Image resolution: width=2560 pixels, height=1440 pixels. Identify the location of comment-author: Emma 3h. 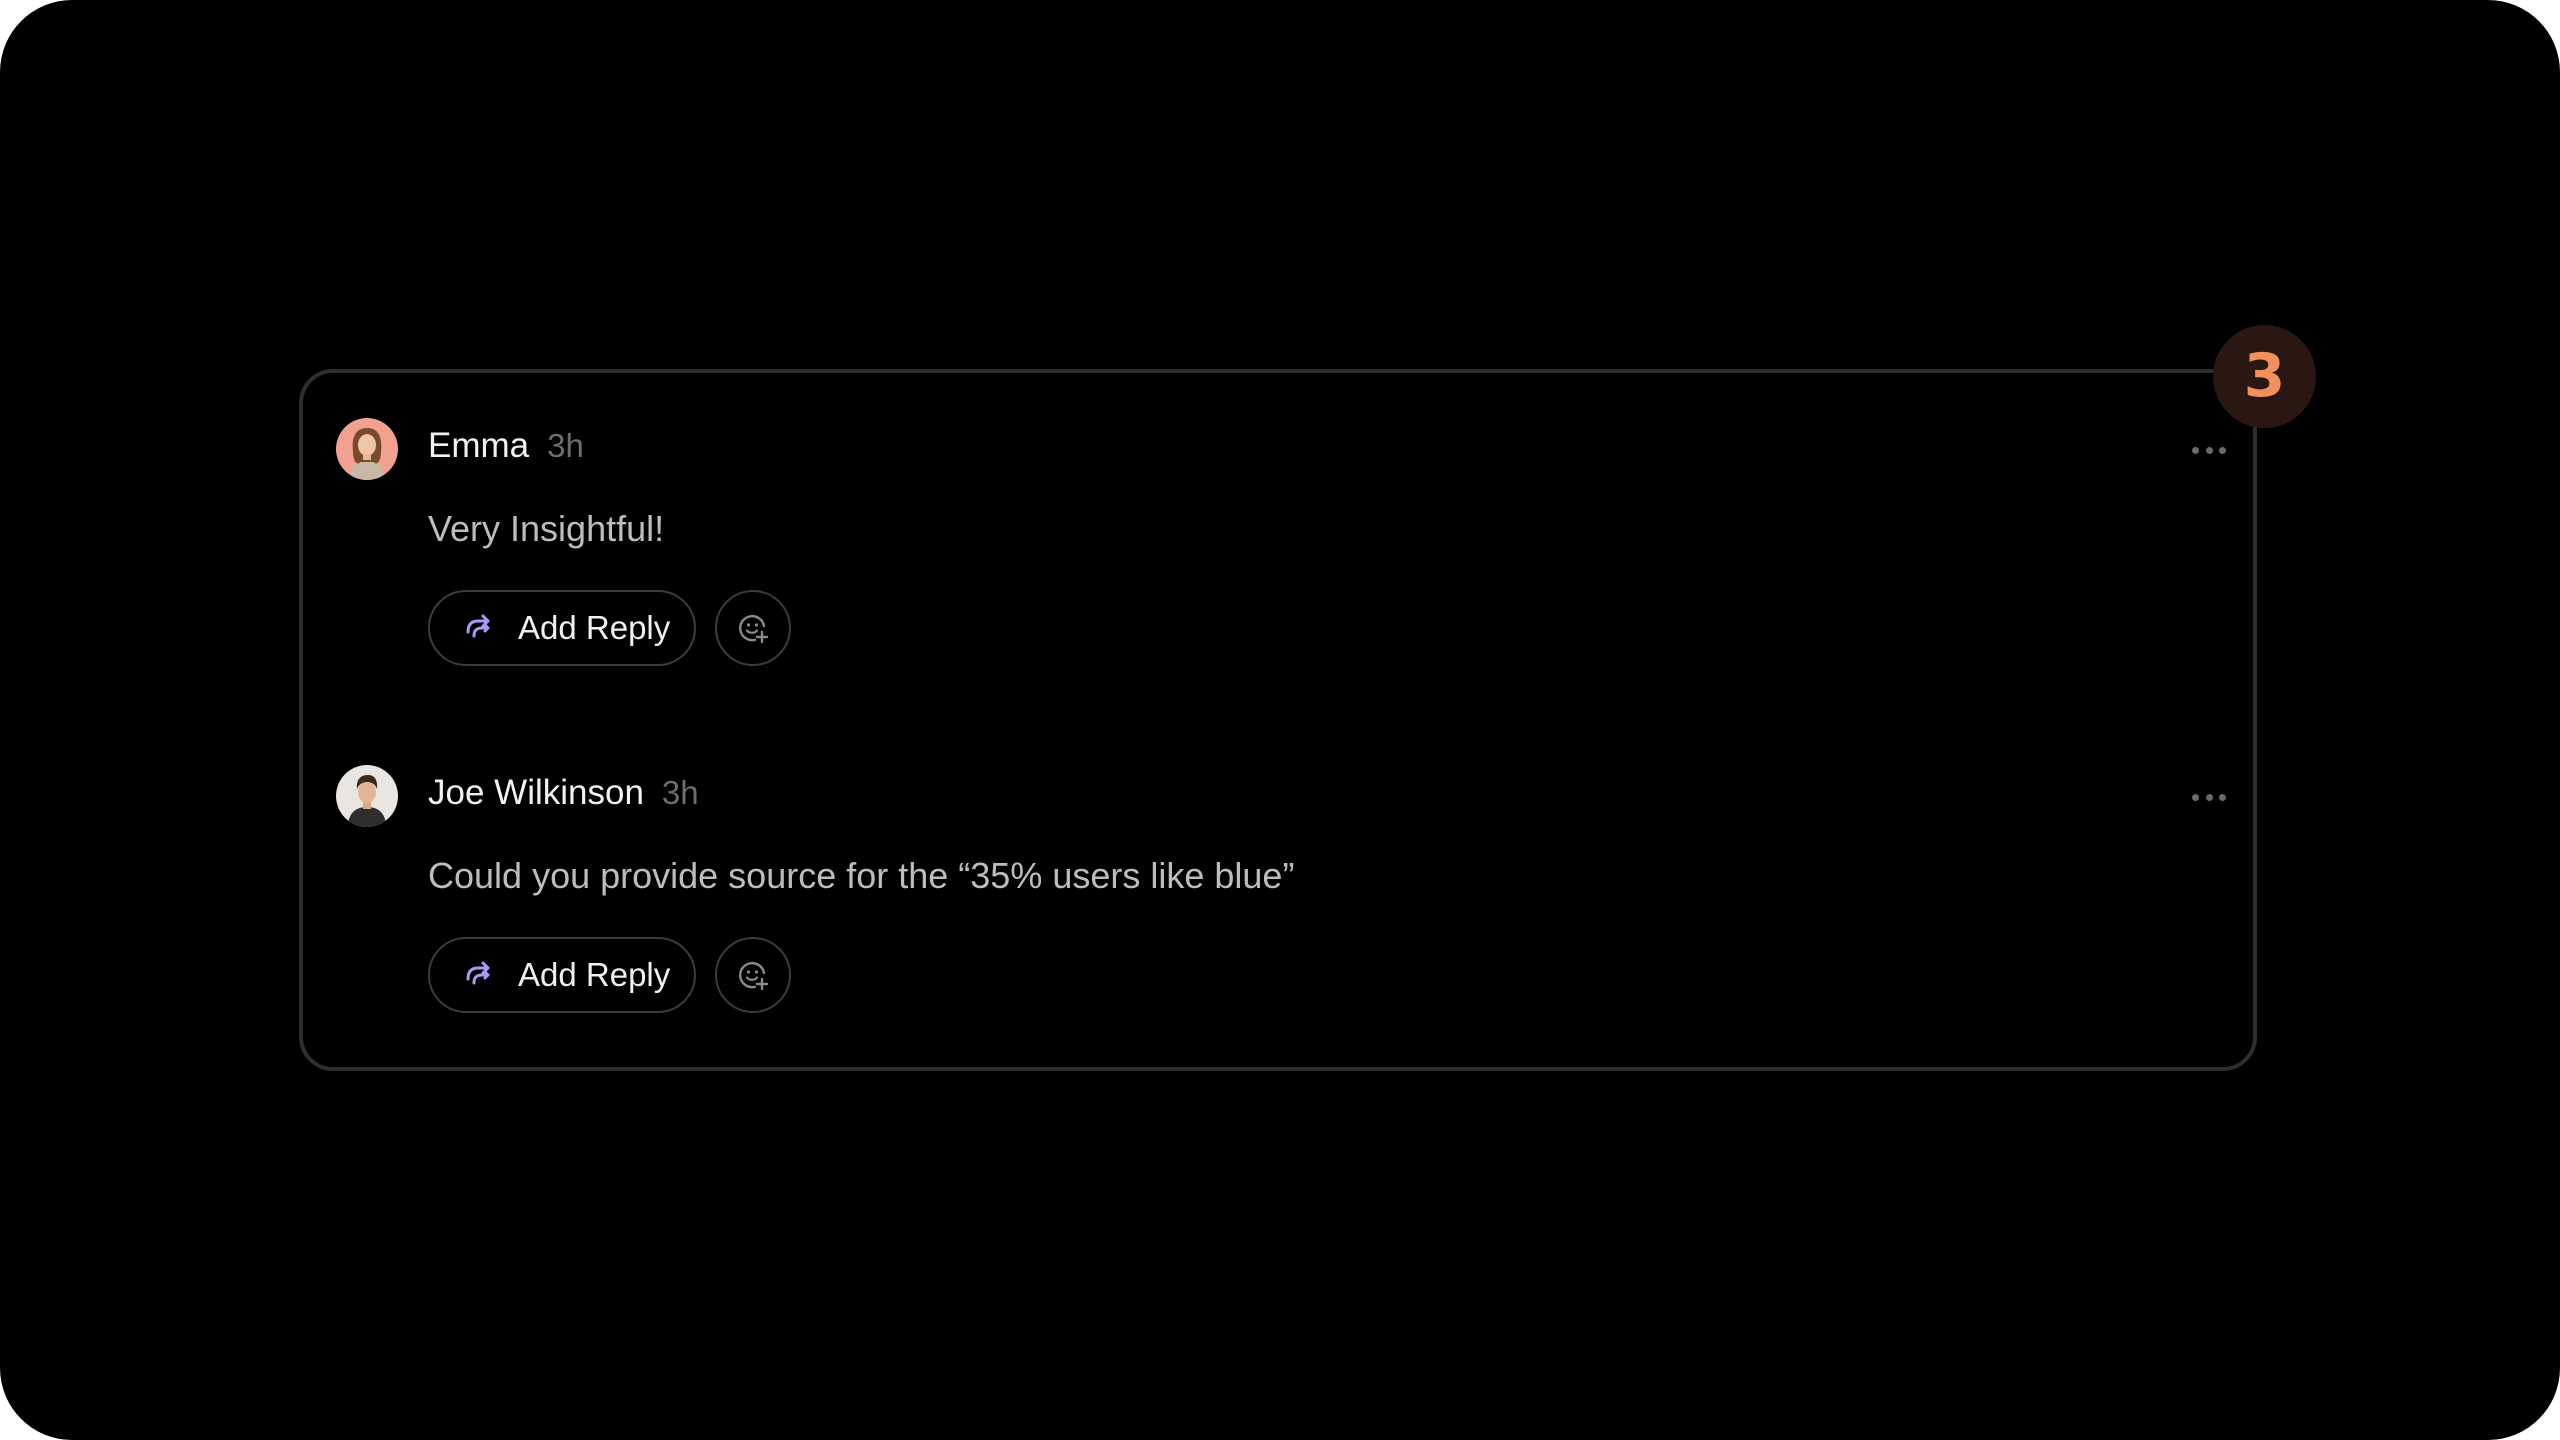
(506, 446).